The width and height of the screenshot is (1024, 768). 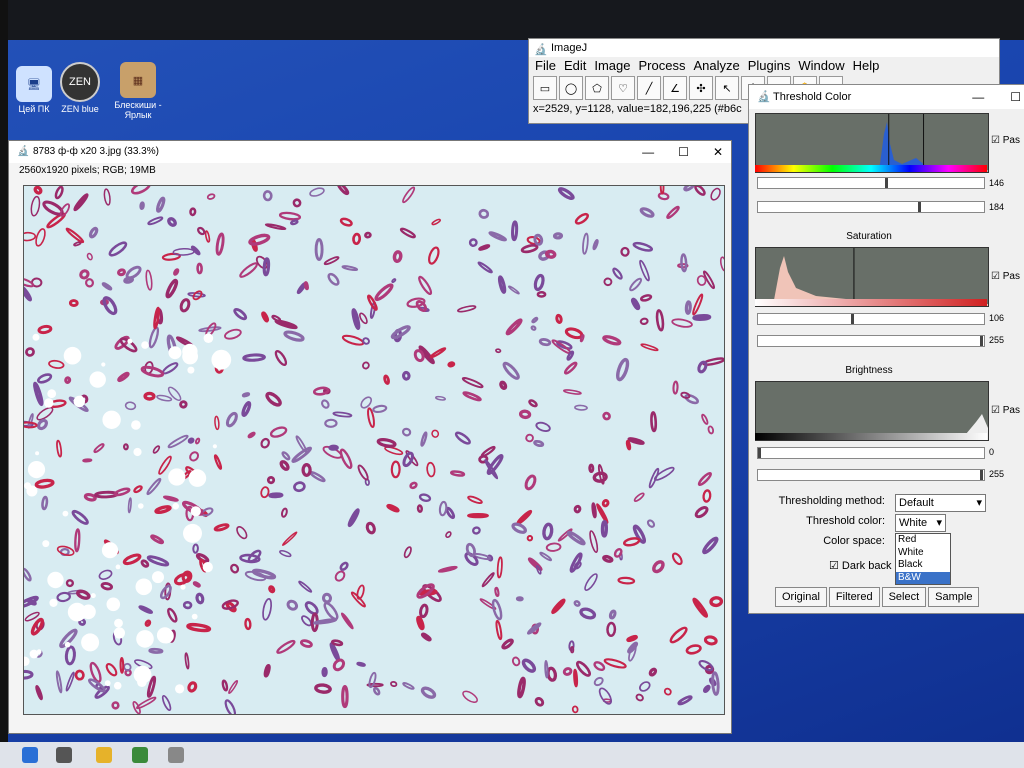 What do you see at coordinates (923, 540) in the screenshot?
I see `option-red: Red` at bounding box center [923, 540].